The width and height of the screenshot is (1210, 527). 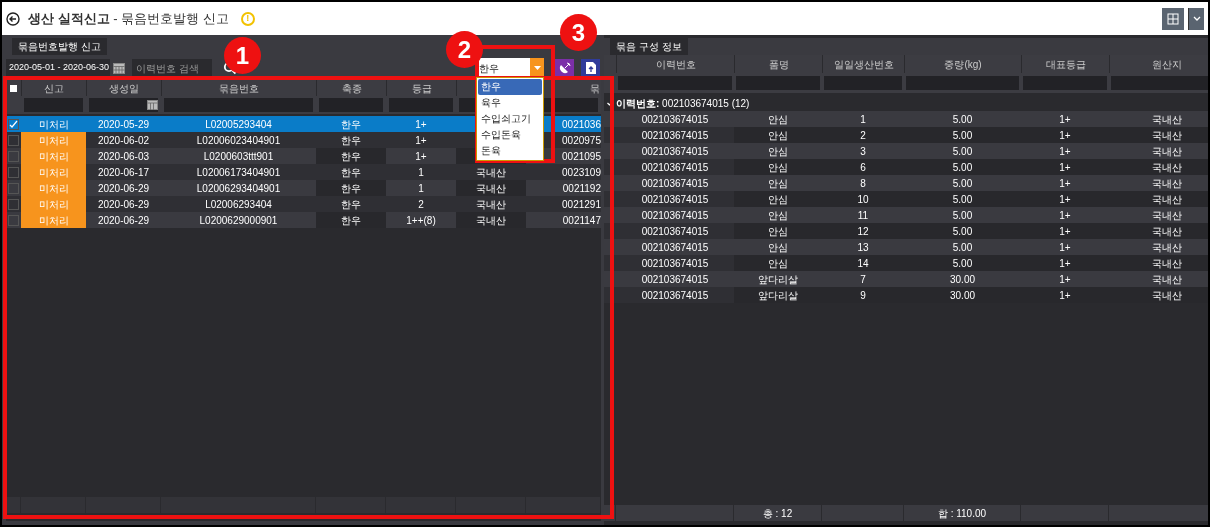 What do you see at coordinates (1065, 64) in the screenshot?
I see `column-header: 대표등급` at bounding box center [1065, 64].